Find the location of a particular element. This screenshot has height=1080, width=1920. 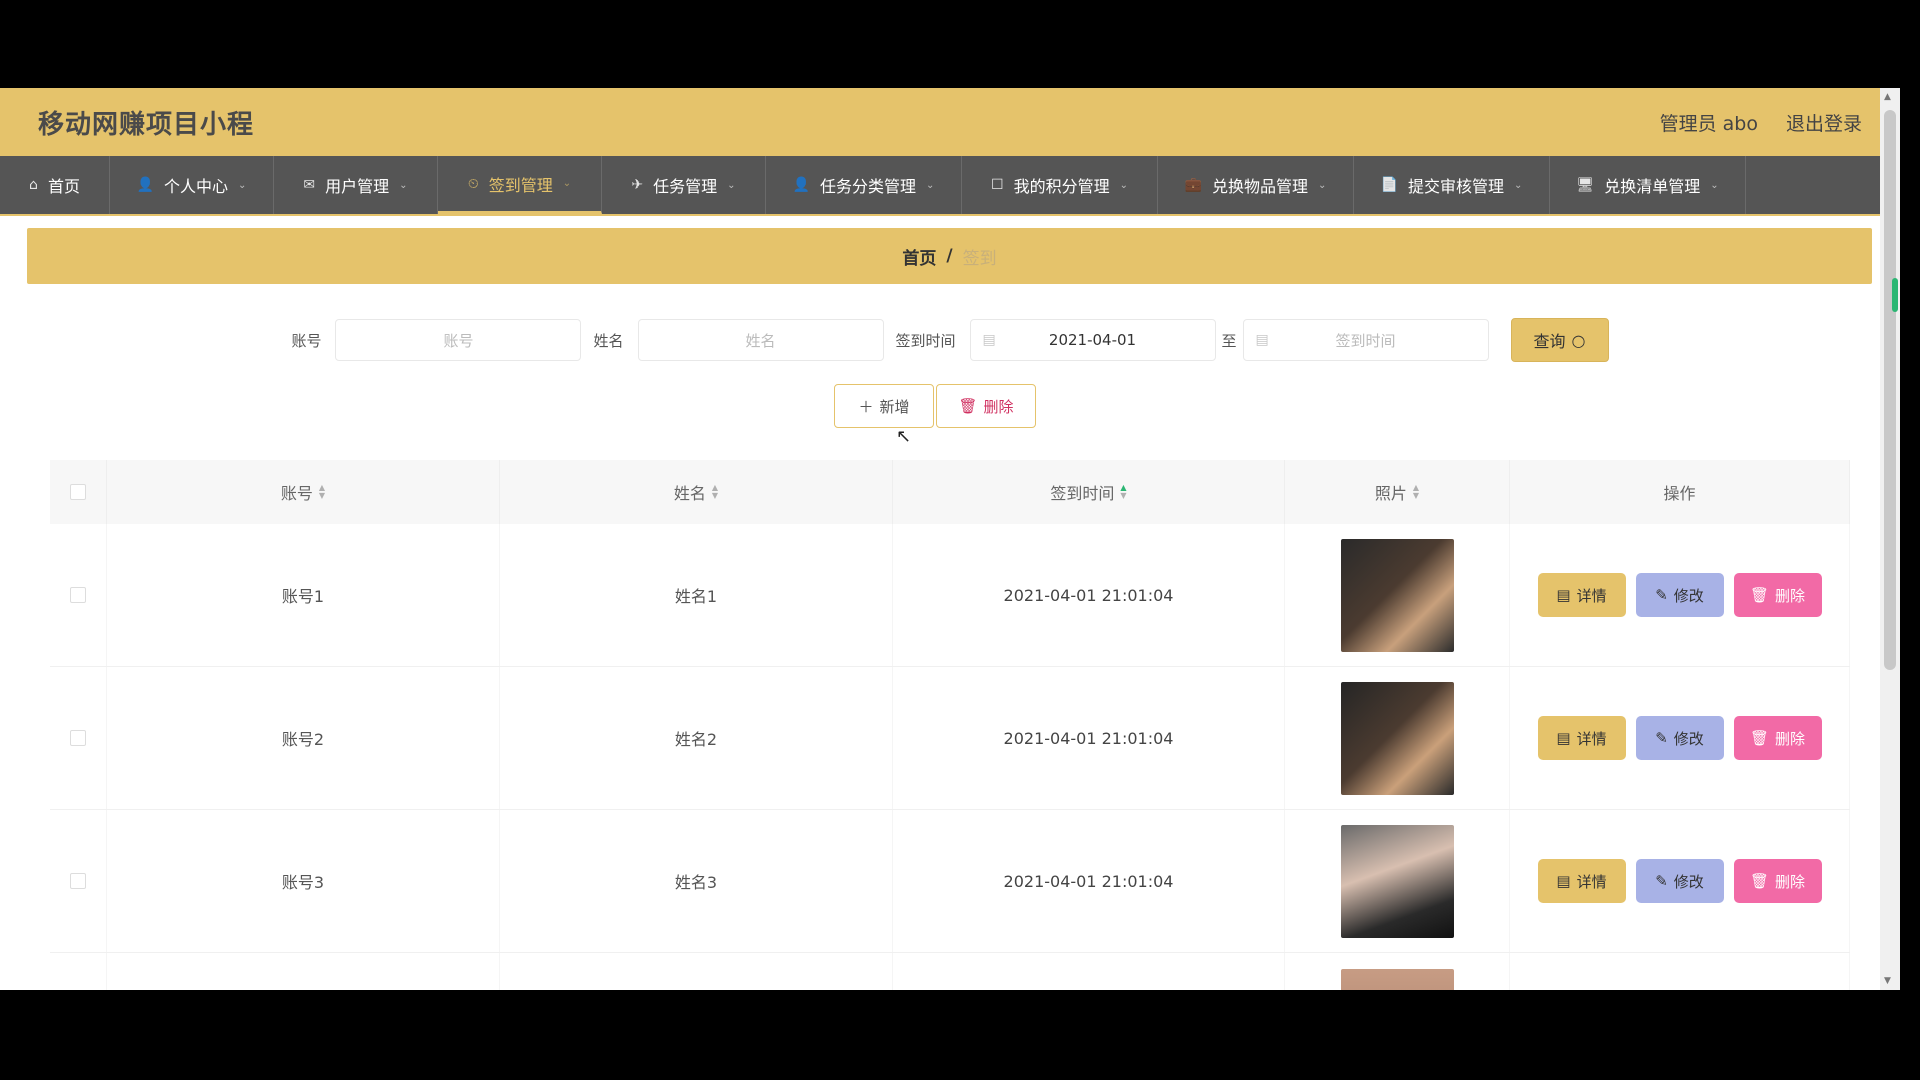

col-account-label: 账号 is located at coordinates (296, 493).